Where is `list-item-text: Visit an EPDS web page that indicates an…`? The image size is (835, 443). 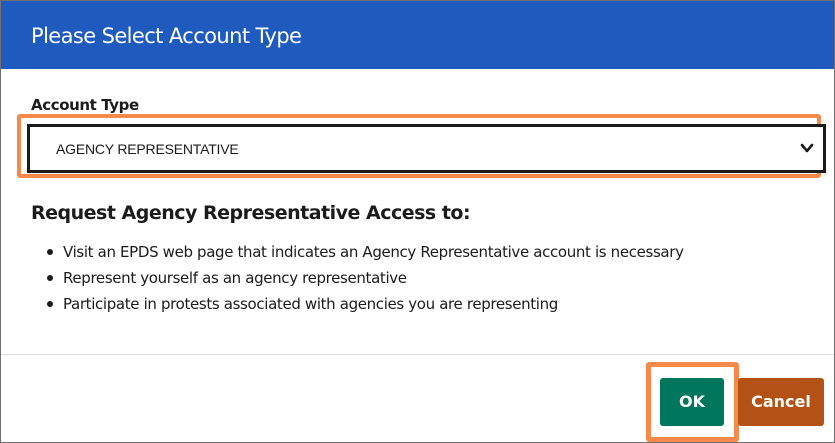
list-item-text: Visit an EPDS web page that indicates an… is located at coordinates (373, 252).